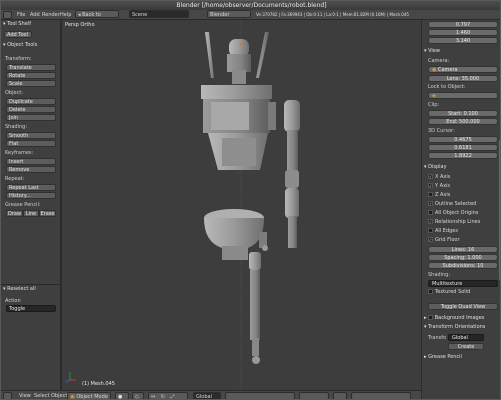 The width and height of the screenshot is (501, 400). Describe the element at coordinates (47, 213) in the screenshot. I see `grease-erase-button: Erase` at that location.